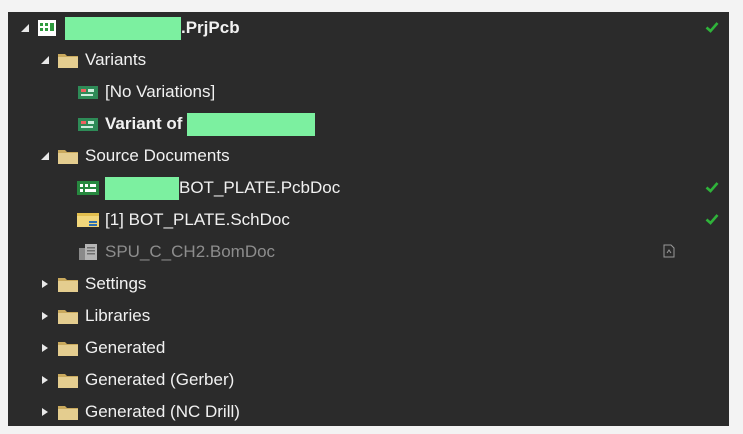 The height and width of the screenshot is (434, 743). I want to click on tree-node-bomdoc: SPU_C_CH2.BomDoc, so click(368, 252).